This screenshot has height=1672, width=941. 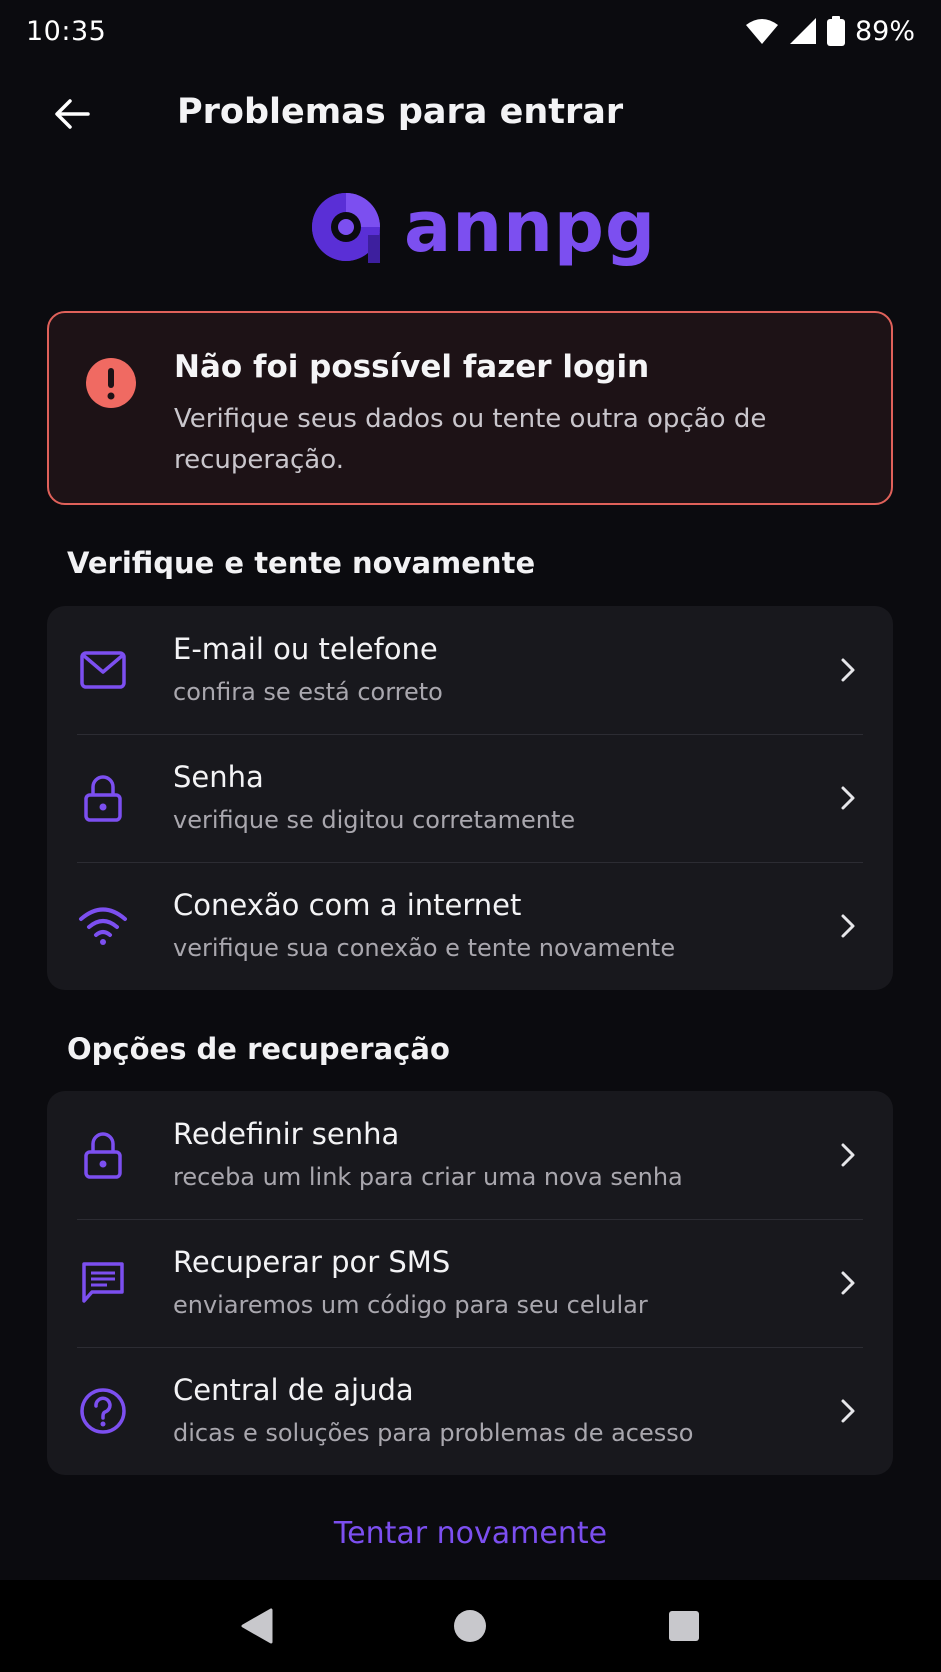 I want to click on triangle-back-icon, so click(x=257, y=1626).